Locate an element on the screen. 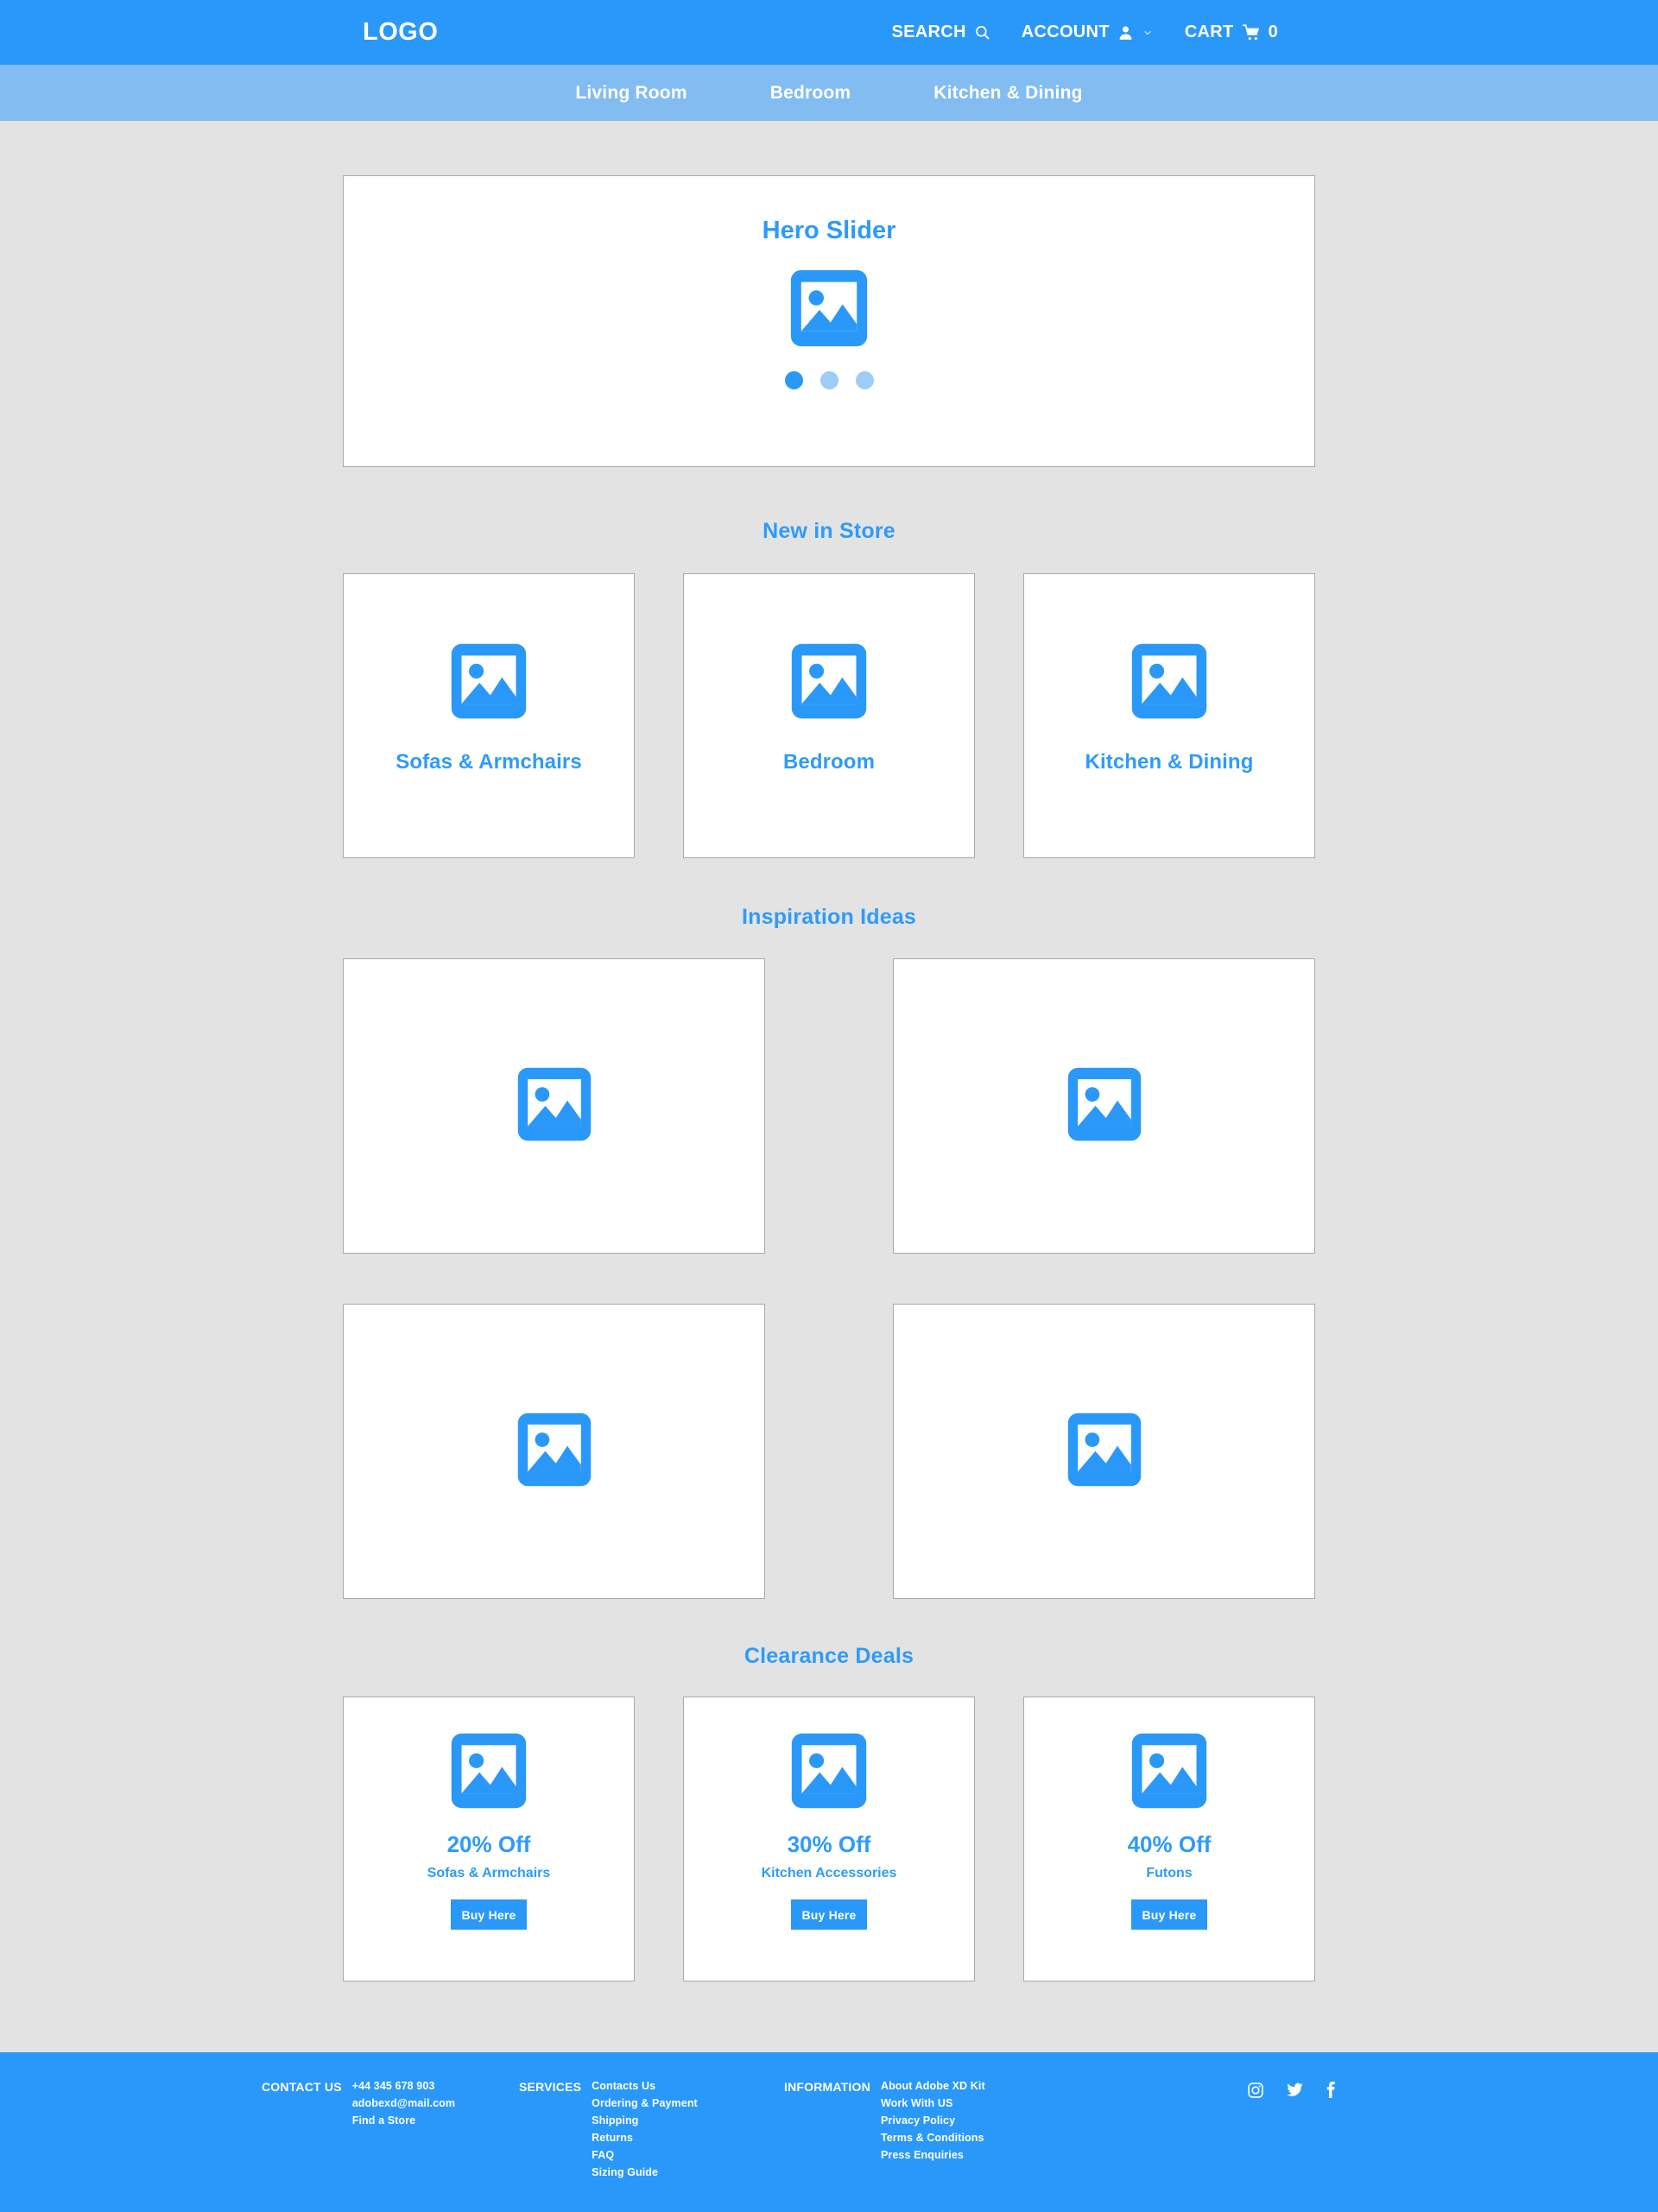 Image resolution: width=1658 pixels, height=2212 pixels. new-in-store-title: New in Store is located at coordinates (829, 531).